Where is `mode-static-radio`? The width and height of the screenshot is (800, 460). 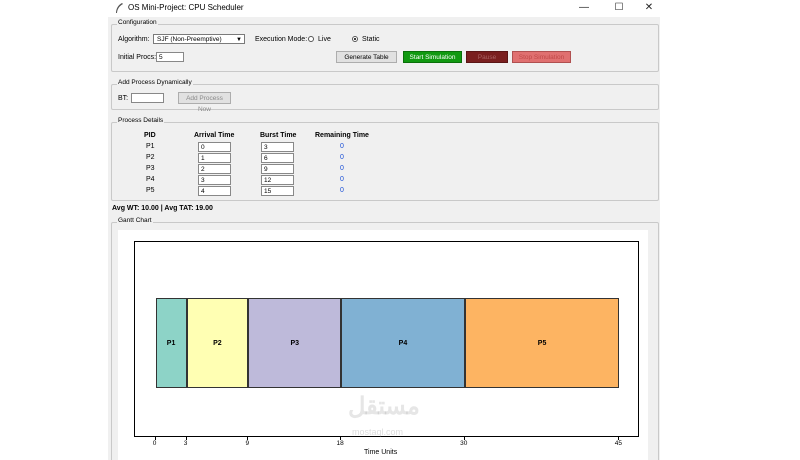
mode-static-radio is located at coordinates (355, 39).